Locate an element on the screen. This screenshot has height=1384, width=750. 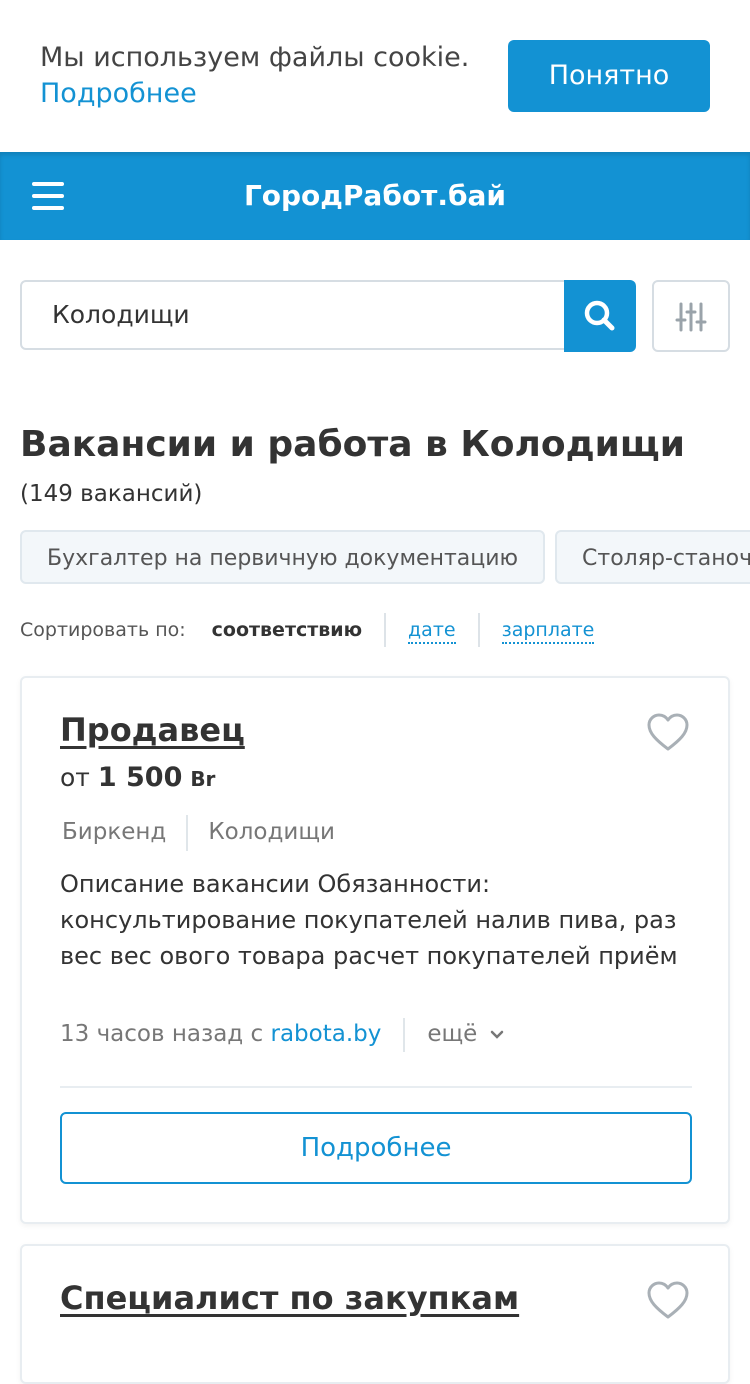
vacancy-count: (149 вакансий) is located at coordinates (111, 494).